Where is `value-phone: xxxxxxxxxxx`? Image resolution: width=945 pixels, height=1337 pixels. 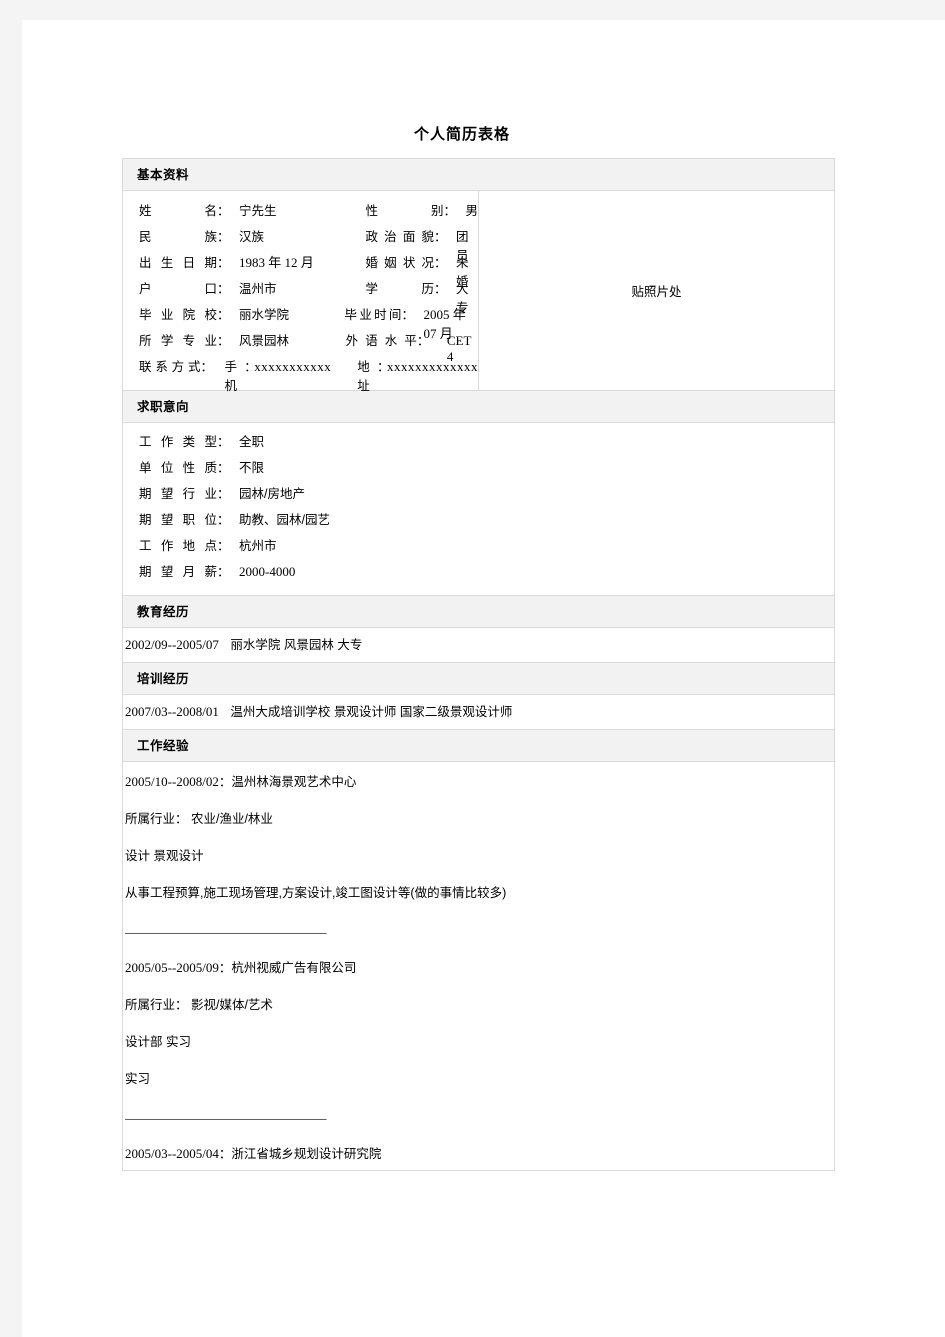
value-phone: xxxxxxxxxxx is located at coordinates (293, 366).